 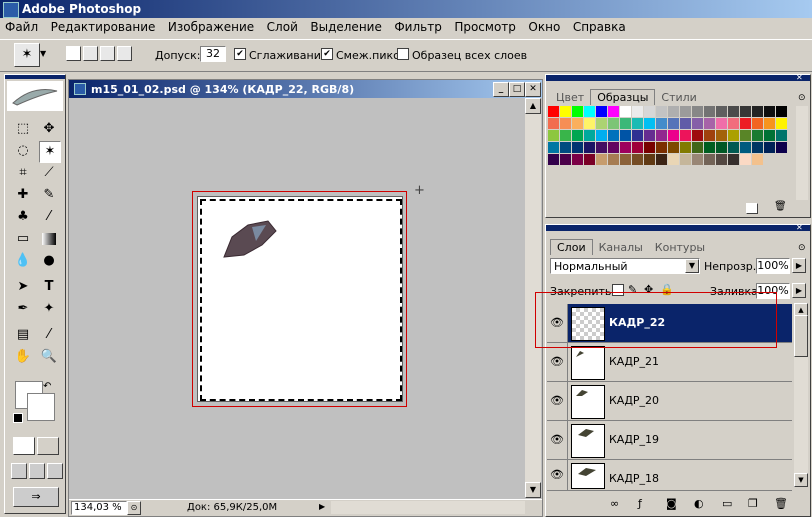 I want to click on hand-tool-icon: ✋, so click(x=23, y=357).